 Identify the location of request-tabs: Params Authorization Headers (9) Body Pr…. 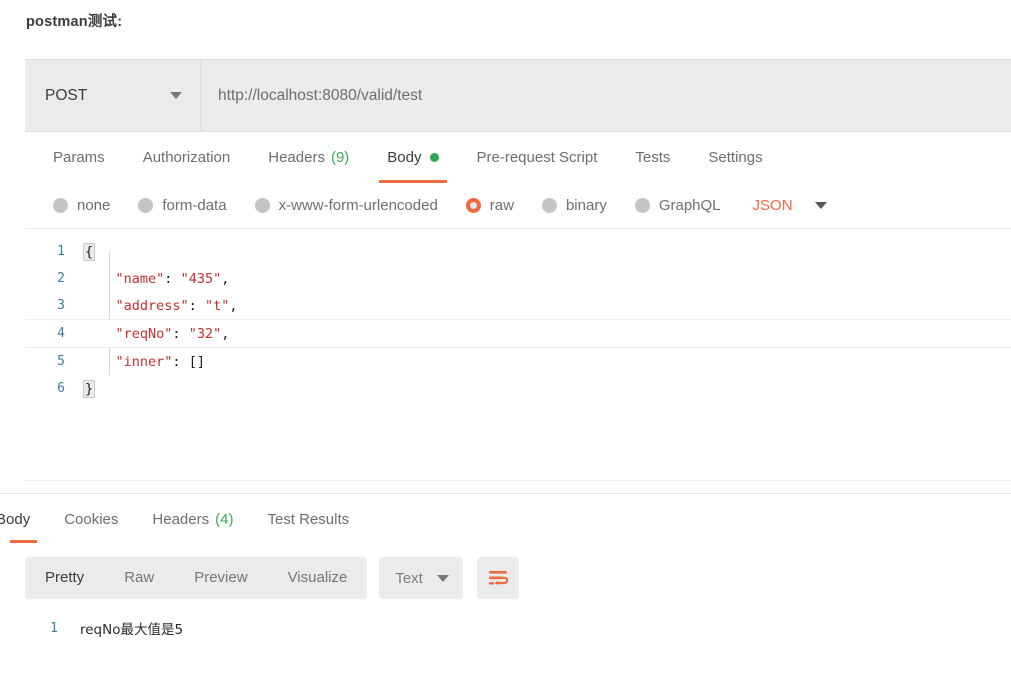
(518, 157).